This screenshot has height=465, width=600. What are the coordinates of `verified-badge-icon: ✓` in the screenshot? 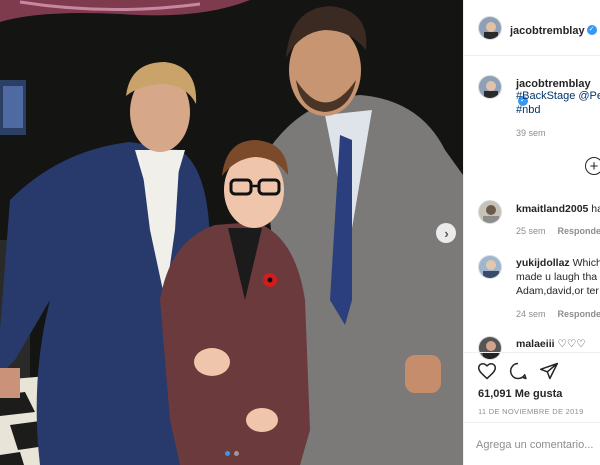 It's located at (591, 29).